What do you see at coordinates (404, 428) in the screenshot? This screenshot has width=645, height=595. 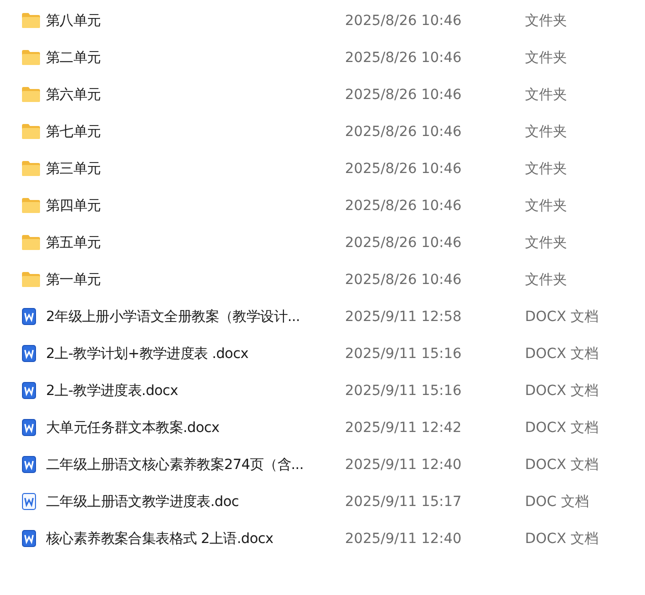 I see `modified-date: 2025/9/11 12:42` at bounding box center [404, 428].